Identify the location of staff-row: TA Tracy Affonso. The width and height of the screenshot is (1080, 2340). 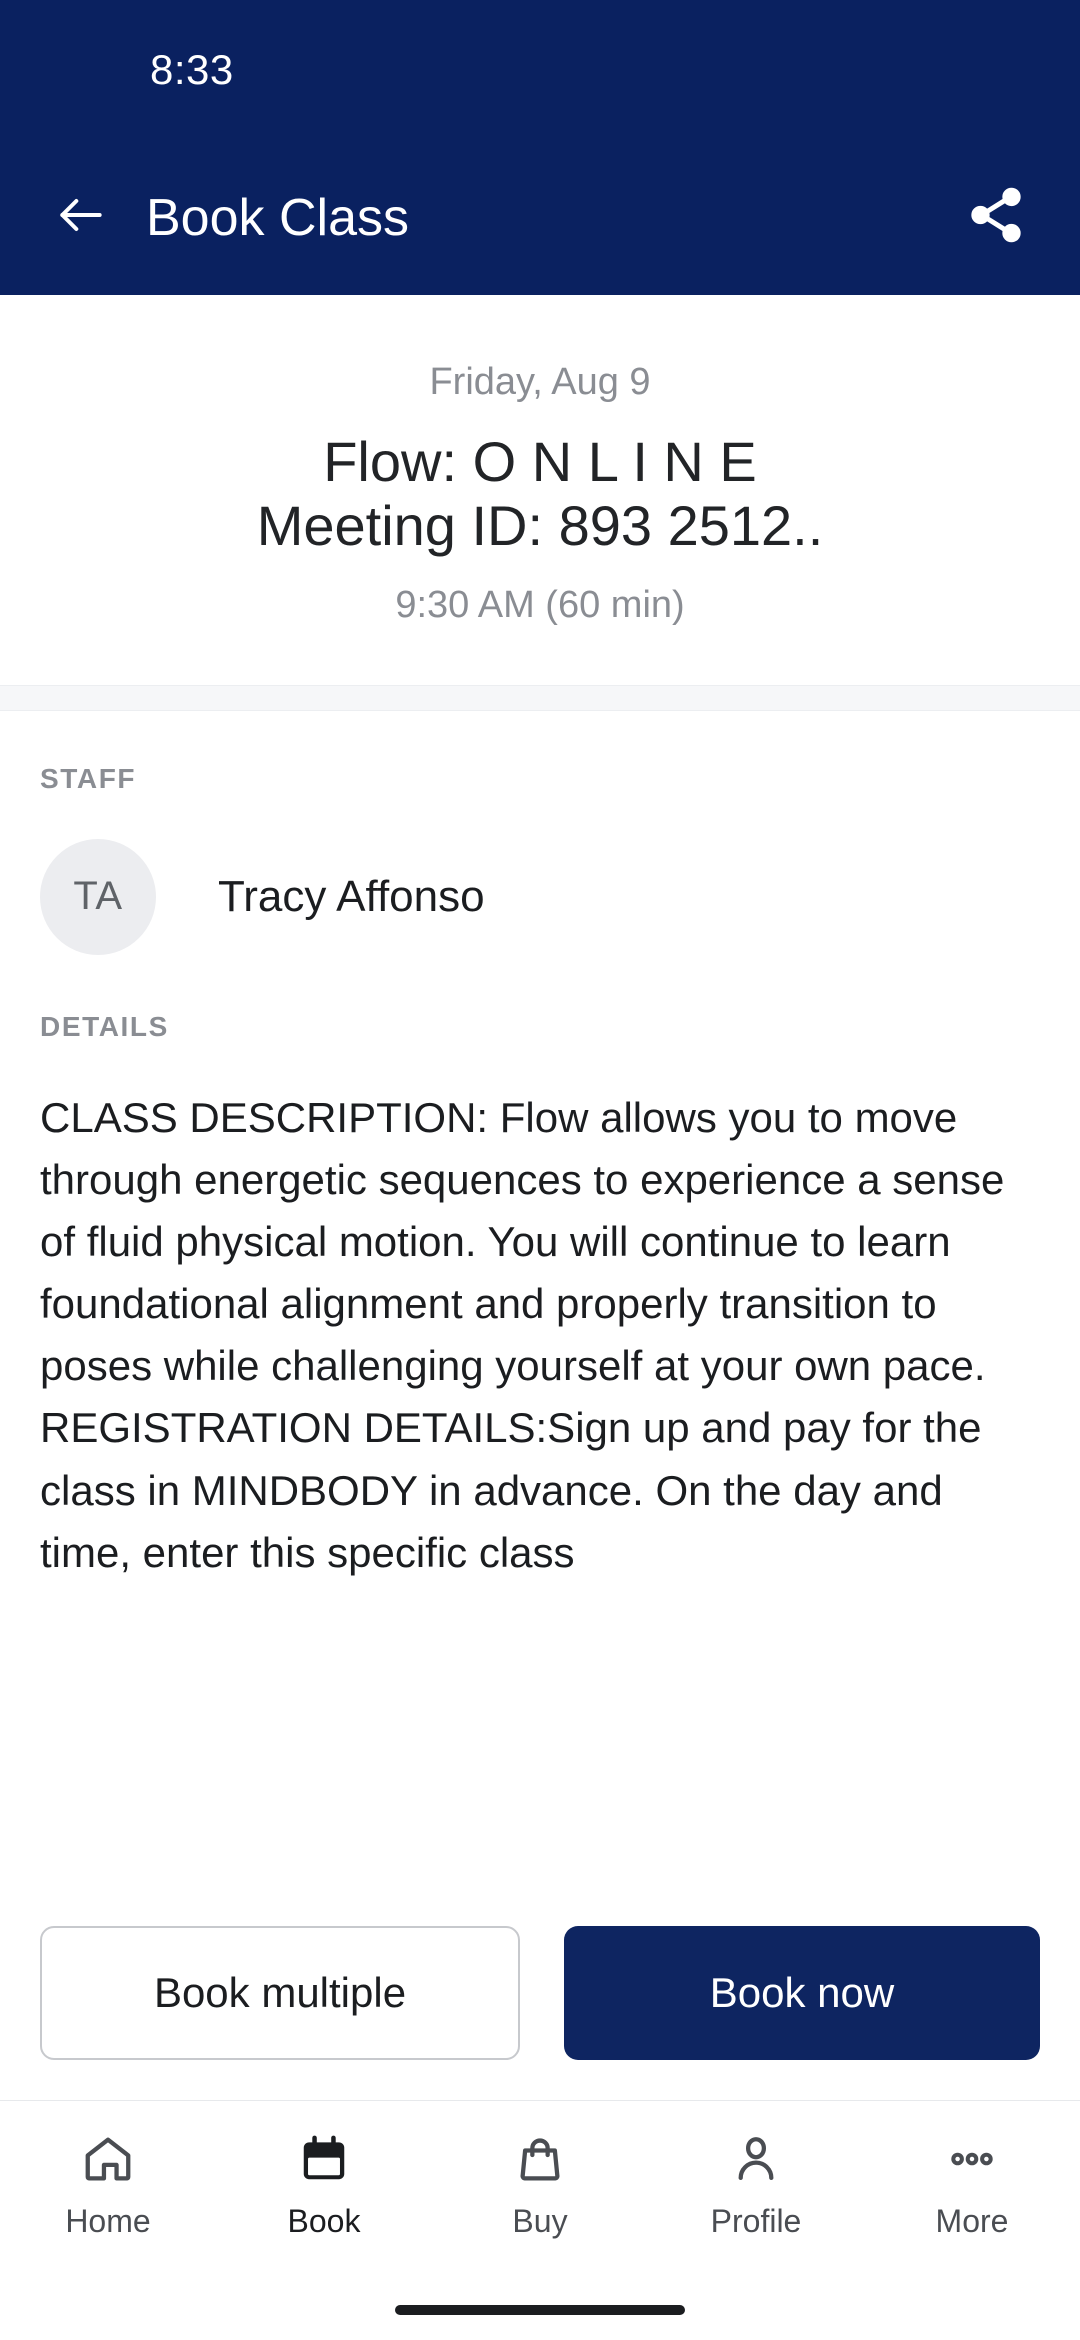
(540, 896).